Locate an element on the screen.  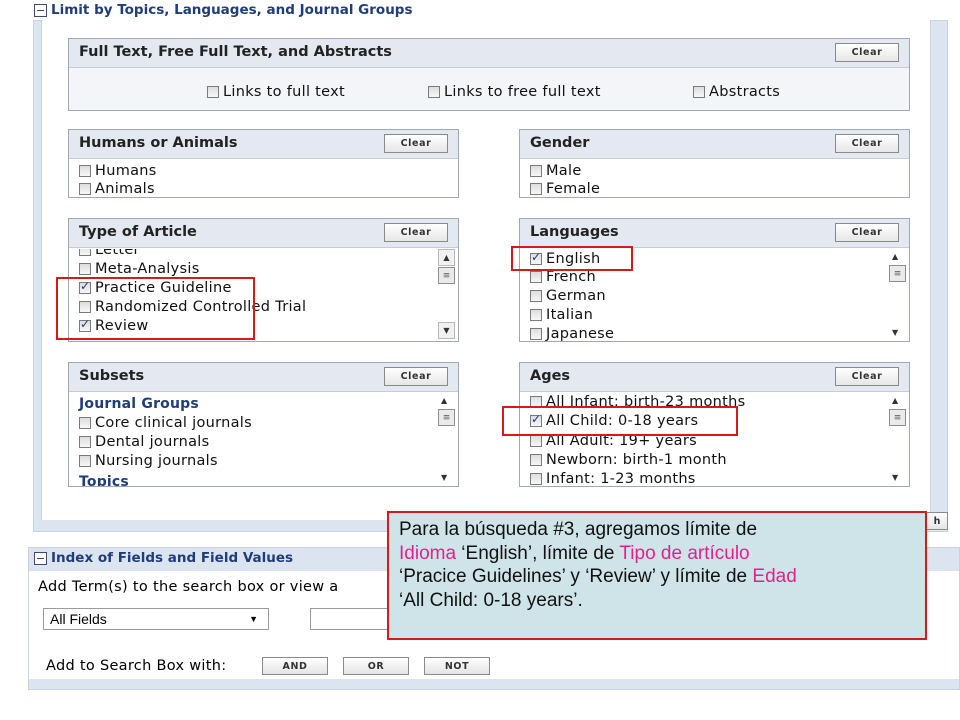
article-type-clear-button: Clear is located at coordinates (416, 232).